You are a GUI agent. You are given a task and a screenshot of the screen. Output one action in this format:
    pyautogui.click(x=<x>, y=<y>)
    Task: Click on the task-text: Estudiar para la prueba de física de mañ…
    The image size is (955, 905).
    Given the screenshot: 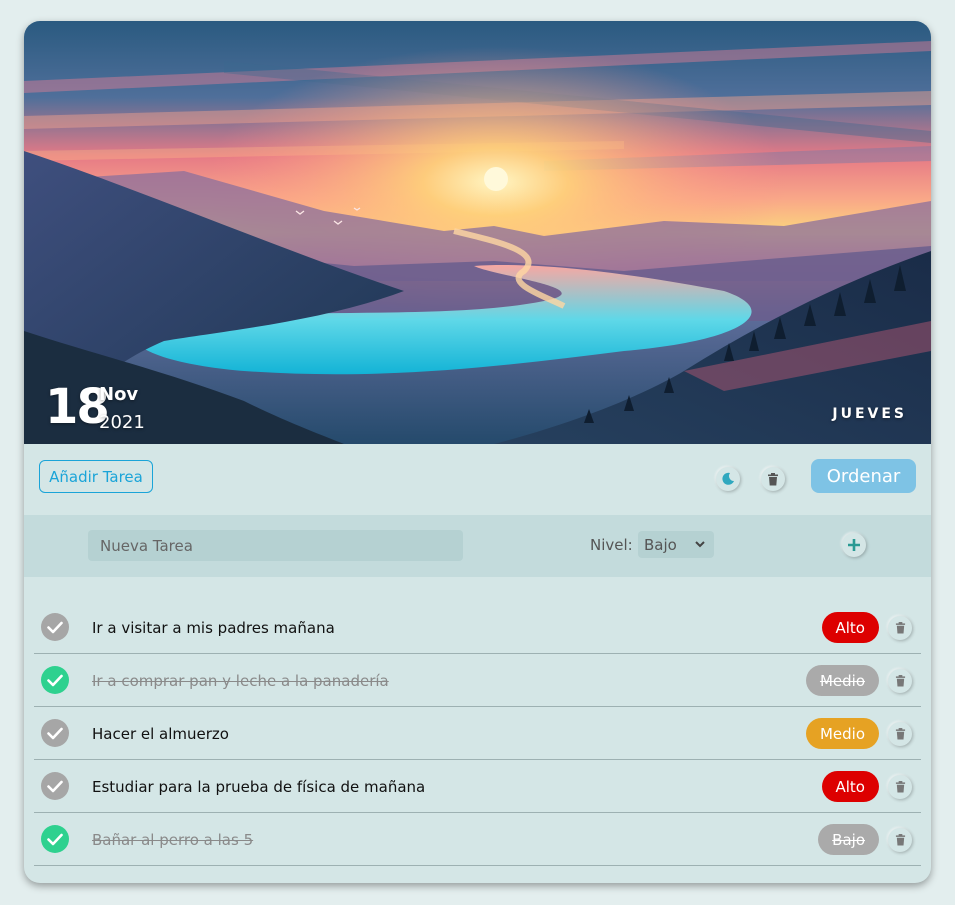 What is the action you would take?
    pyautogui.click(x=259, y=787)
    